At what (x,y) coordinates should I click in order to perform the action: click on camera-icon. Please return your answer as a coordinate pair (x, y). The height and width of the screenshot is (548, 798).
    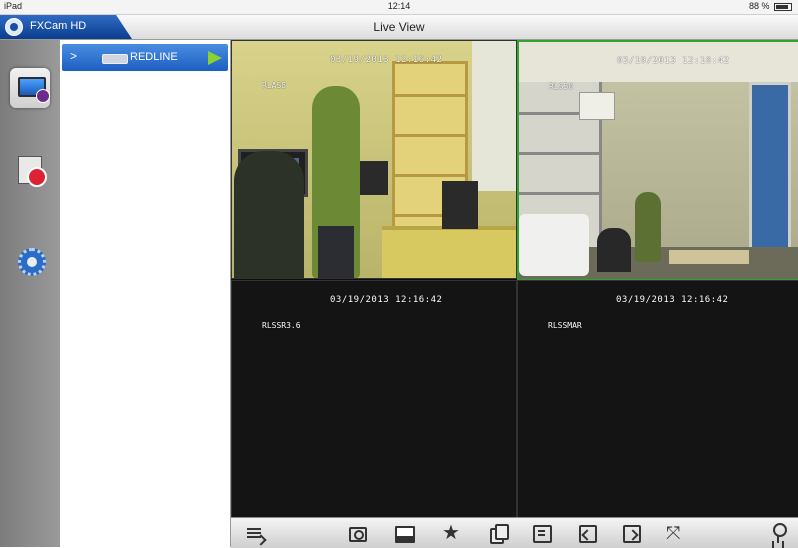
    Looking at the image, I should click on (358, 534).